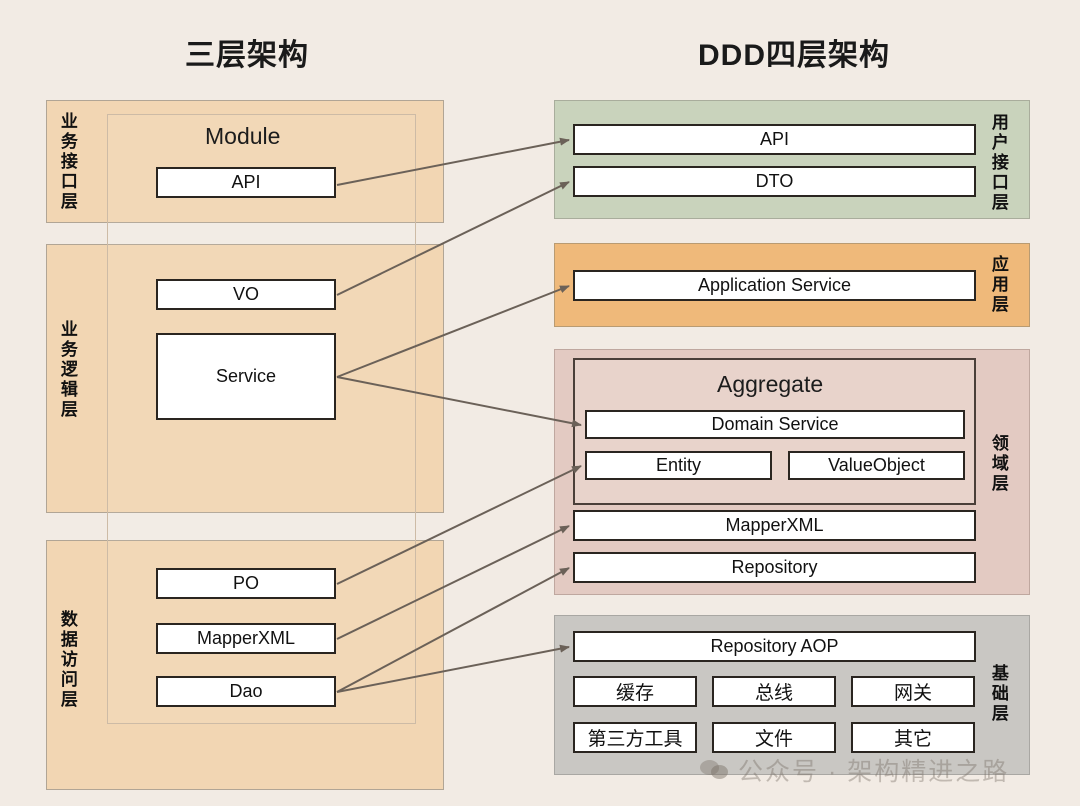 This screenshot has height=806, width=1080. Describe the element at coordinates (874, 772) in the screenshot. I see `watermark-text: 公众号 · 架构精进之路` at that location.